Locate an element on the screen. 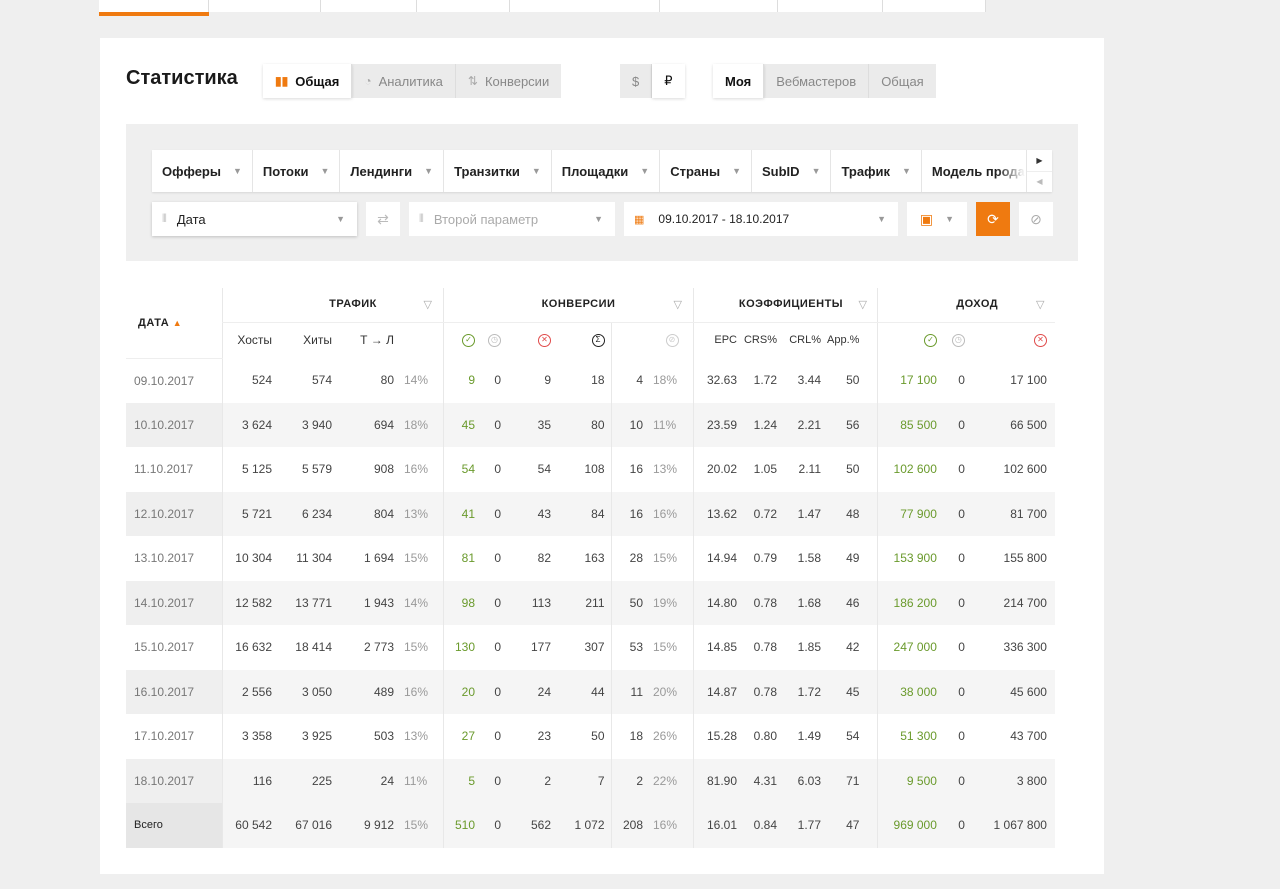 This screenshot has height=889, width=1280. table-cell: 0.78 is located at coordinates (763, 691).